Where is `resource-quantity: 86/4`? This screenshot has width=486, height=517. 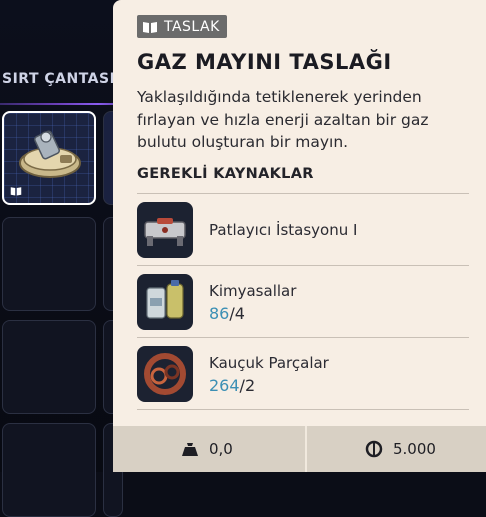
resource-quantity: 86/4 is located at coordinates (227, 313).